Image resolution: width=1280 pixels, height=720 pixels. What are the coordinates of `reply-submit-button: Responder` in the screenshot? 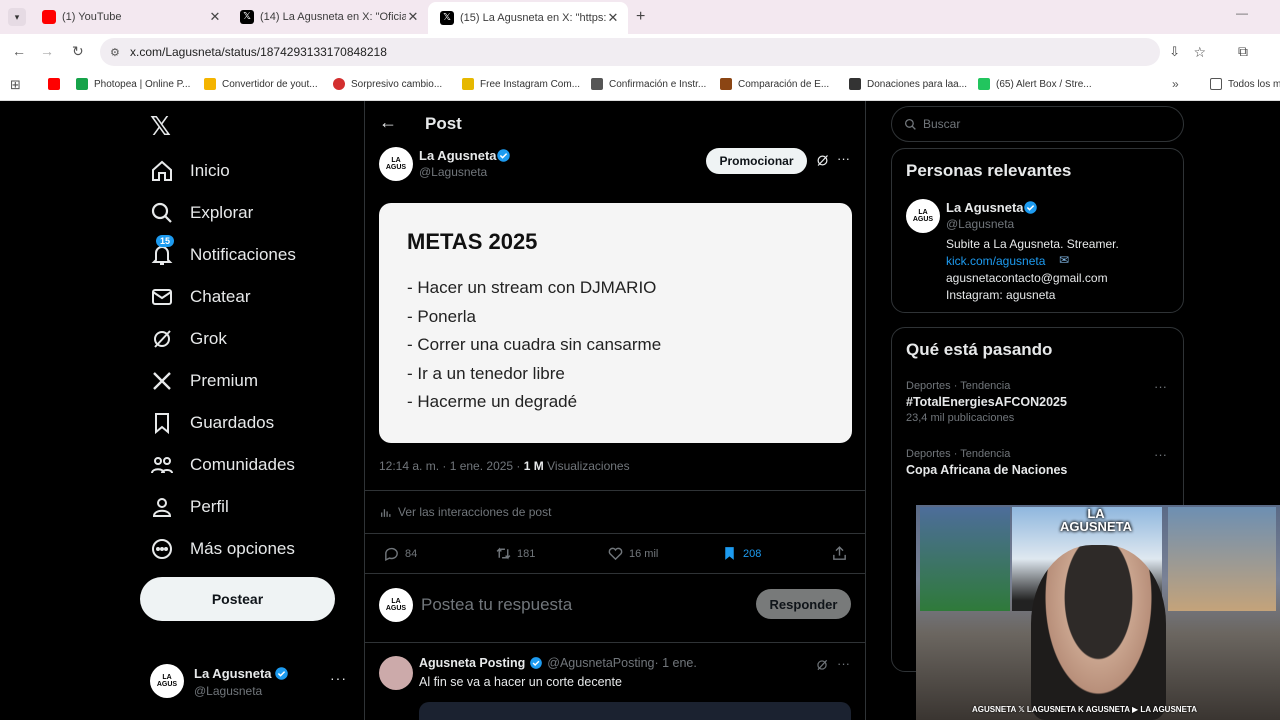 It's located at (803, 604).